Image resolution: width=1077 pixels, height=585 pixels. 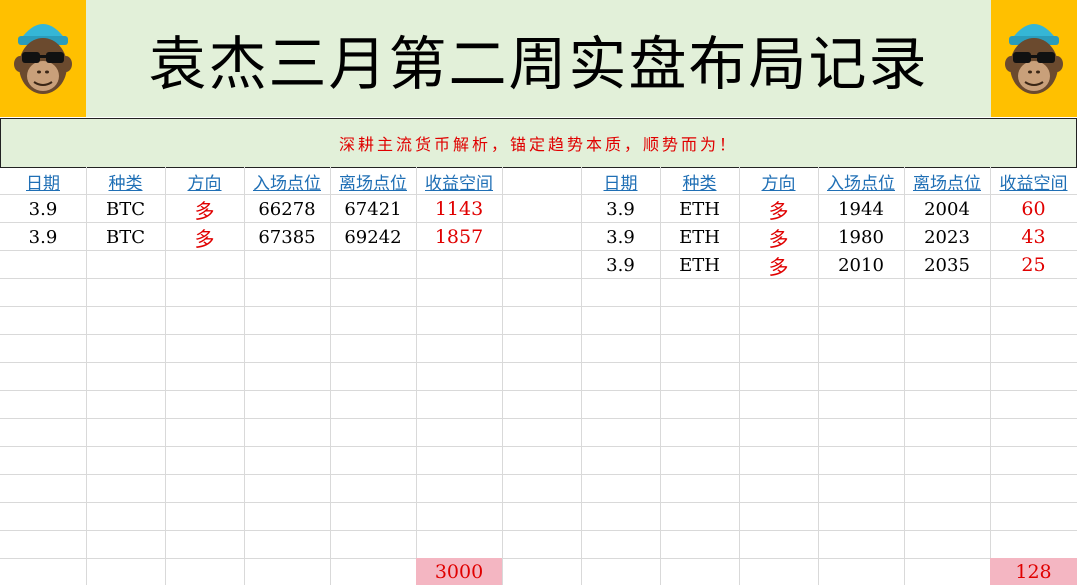 I want to click on left-row2-entry: 67385, so click(x=287, y=237).